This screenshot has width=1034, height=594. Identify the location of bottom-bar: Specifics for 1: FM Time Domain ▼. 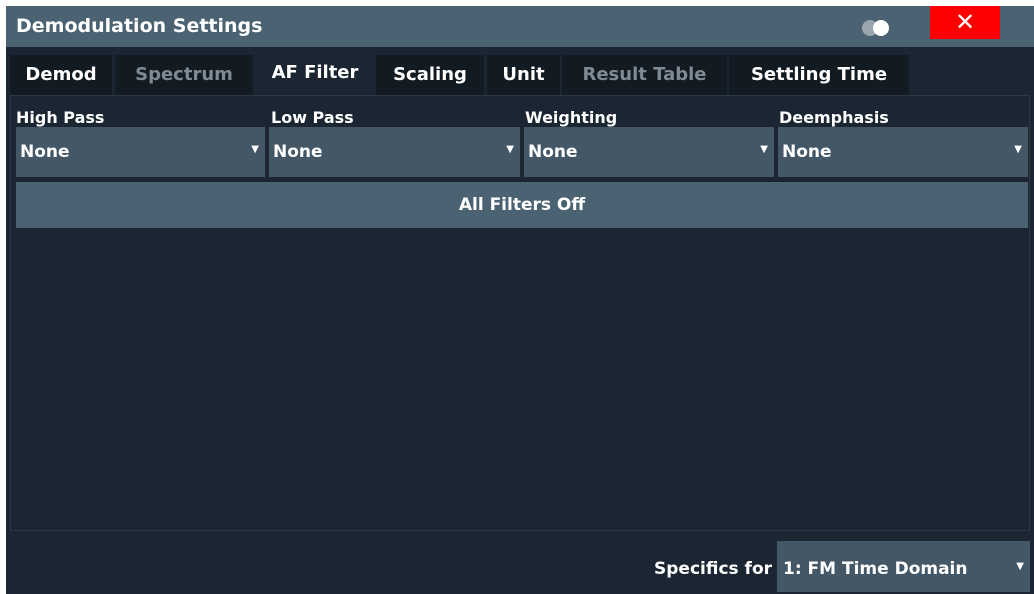
(520, 563).